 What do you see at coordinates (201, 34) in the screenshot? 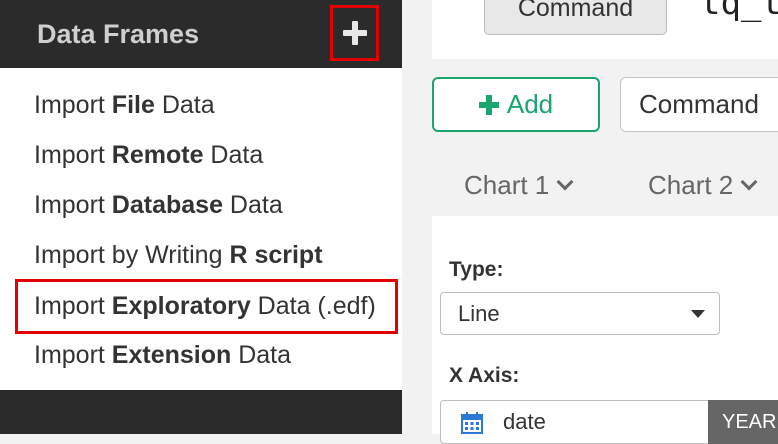
I see `sidebar-header: Data Frames` at bounding box center [201, 34].